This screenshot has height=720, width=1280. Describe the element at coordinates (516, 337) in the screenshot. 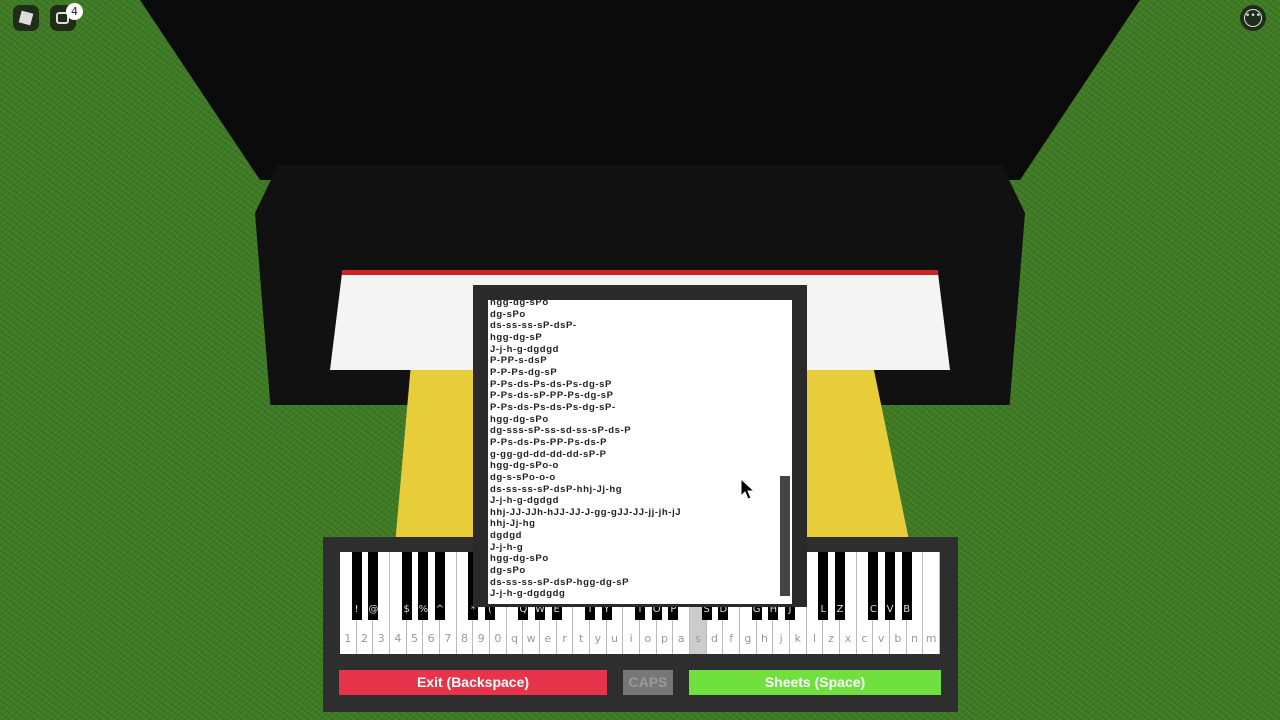

I see `sheet-line: hgg-dg-sP` at that location.